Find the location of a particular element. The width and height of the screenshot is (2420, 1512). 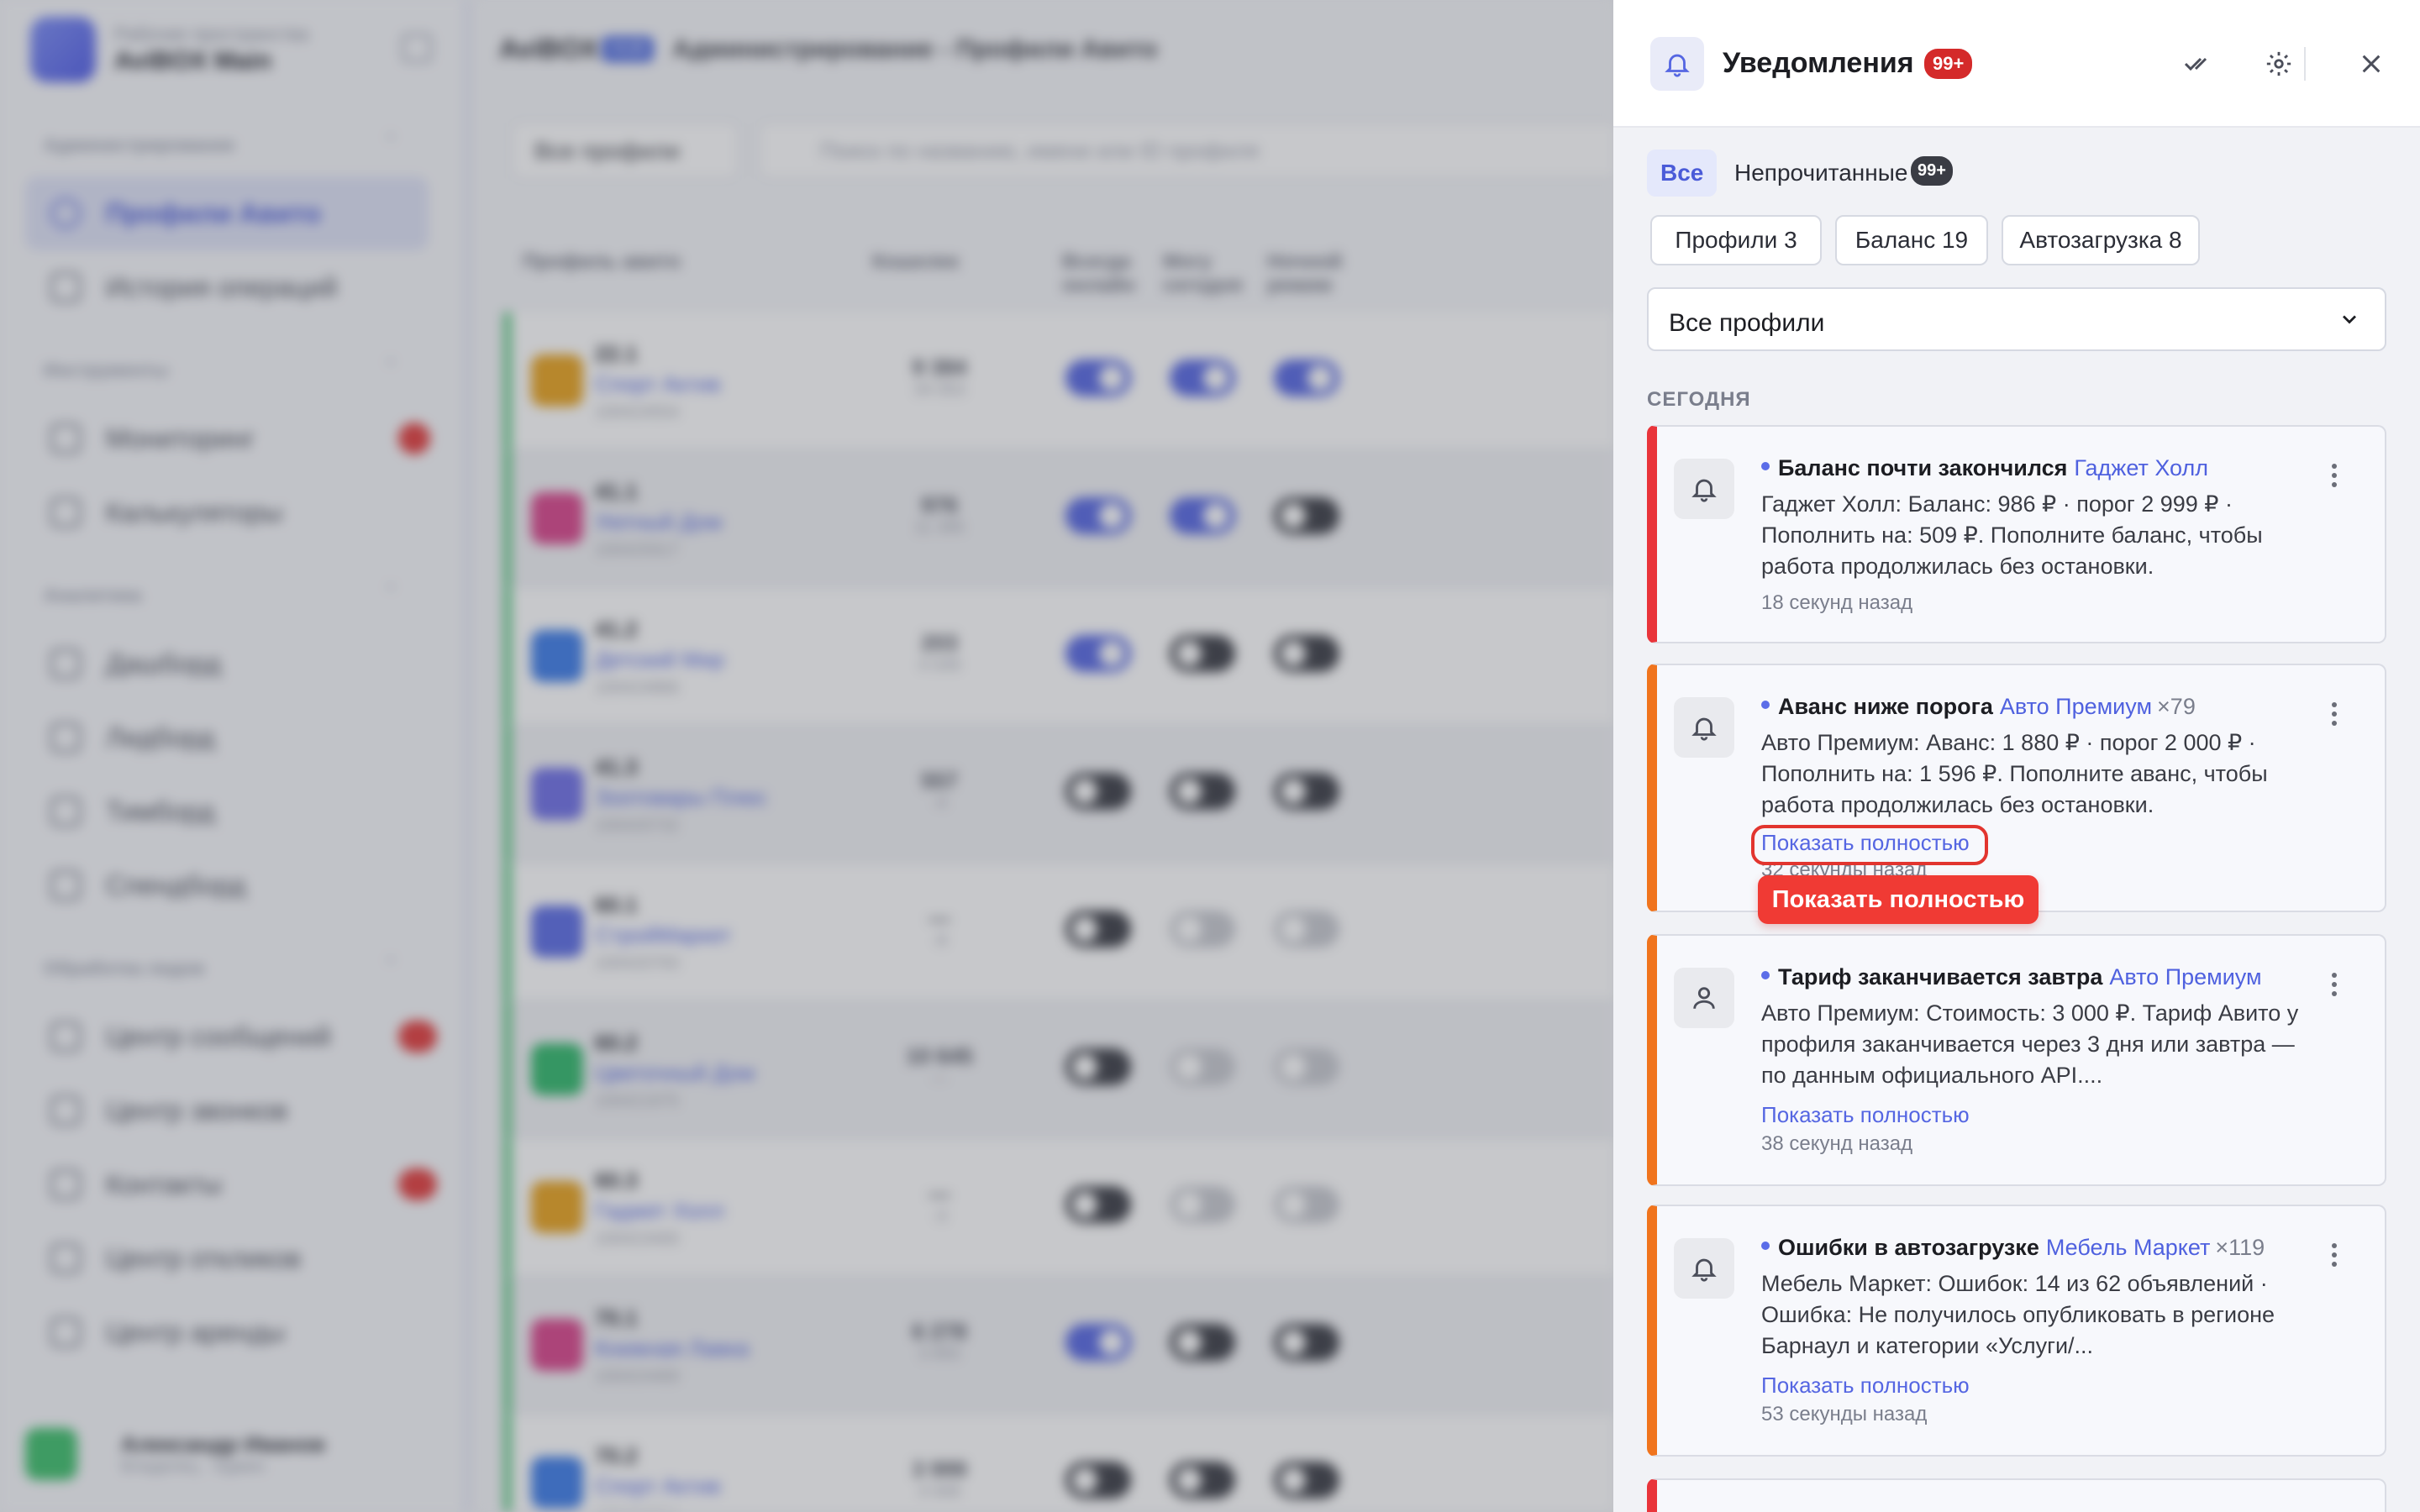

tab-all: Все is located at coordinates (1682, 173).